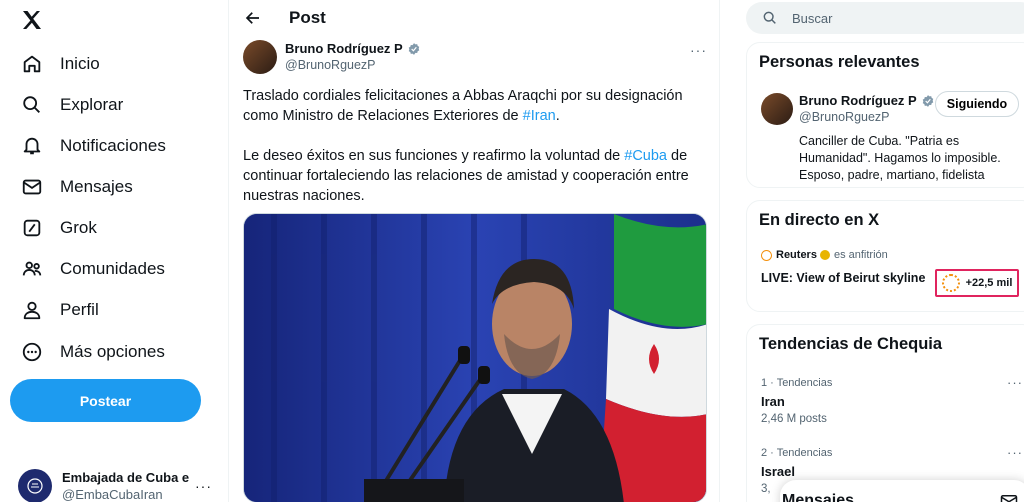 The height and width of the screenshot is (502, 1024). I want to click on back-arrow-icon, so click(253, 18).